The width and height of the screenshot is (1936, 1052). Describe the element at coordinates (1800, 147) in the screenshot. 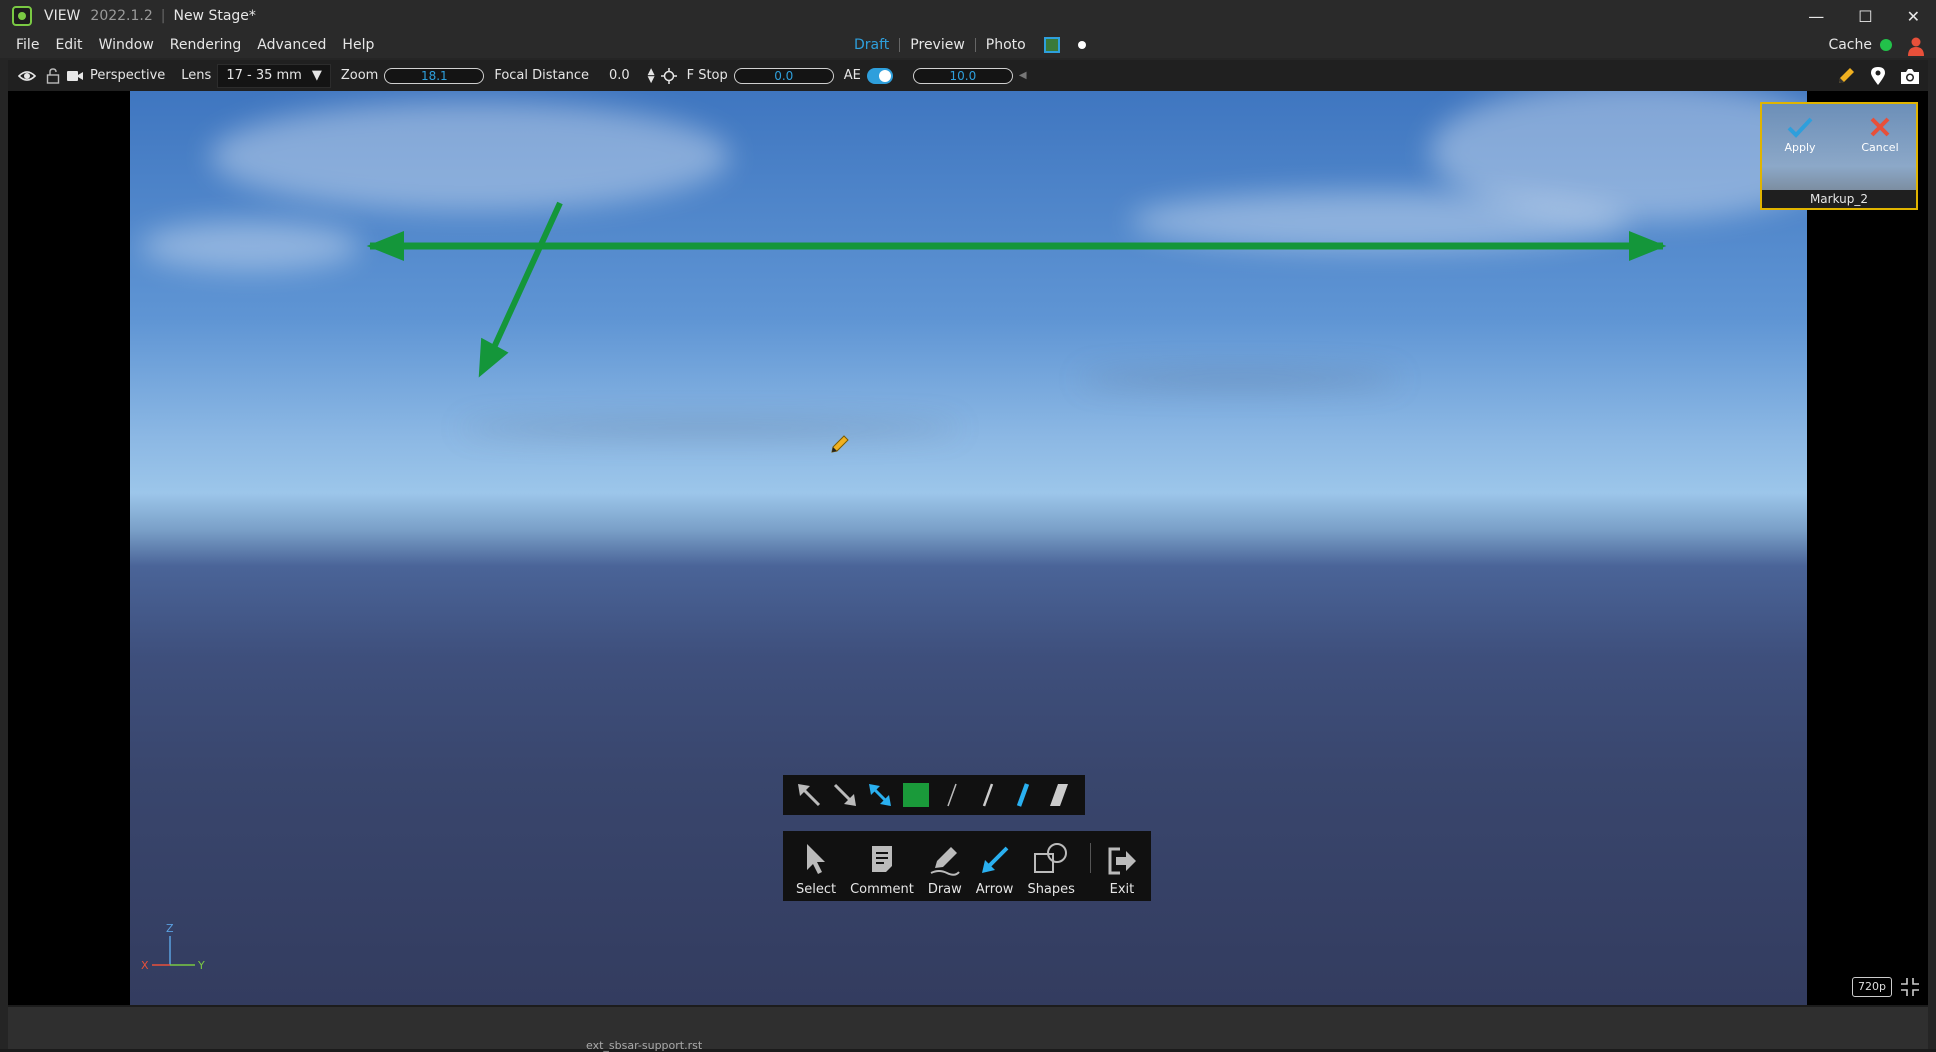

I see `apply-label: Apply` at that location.